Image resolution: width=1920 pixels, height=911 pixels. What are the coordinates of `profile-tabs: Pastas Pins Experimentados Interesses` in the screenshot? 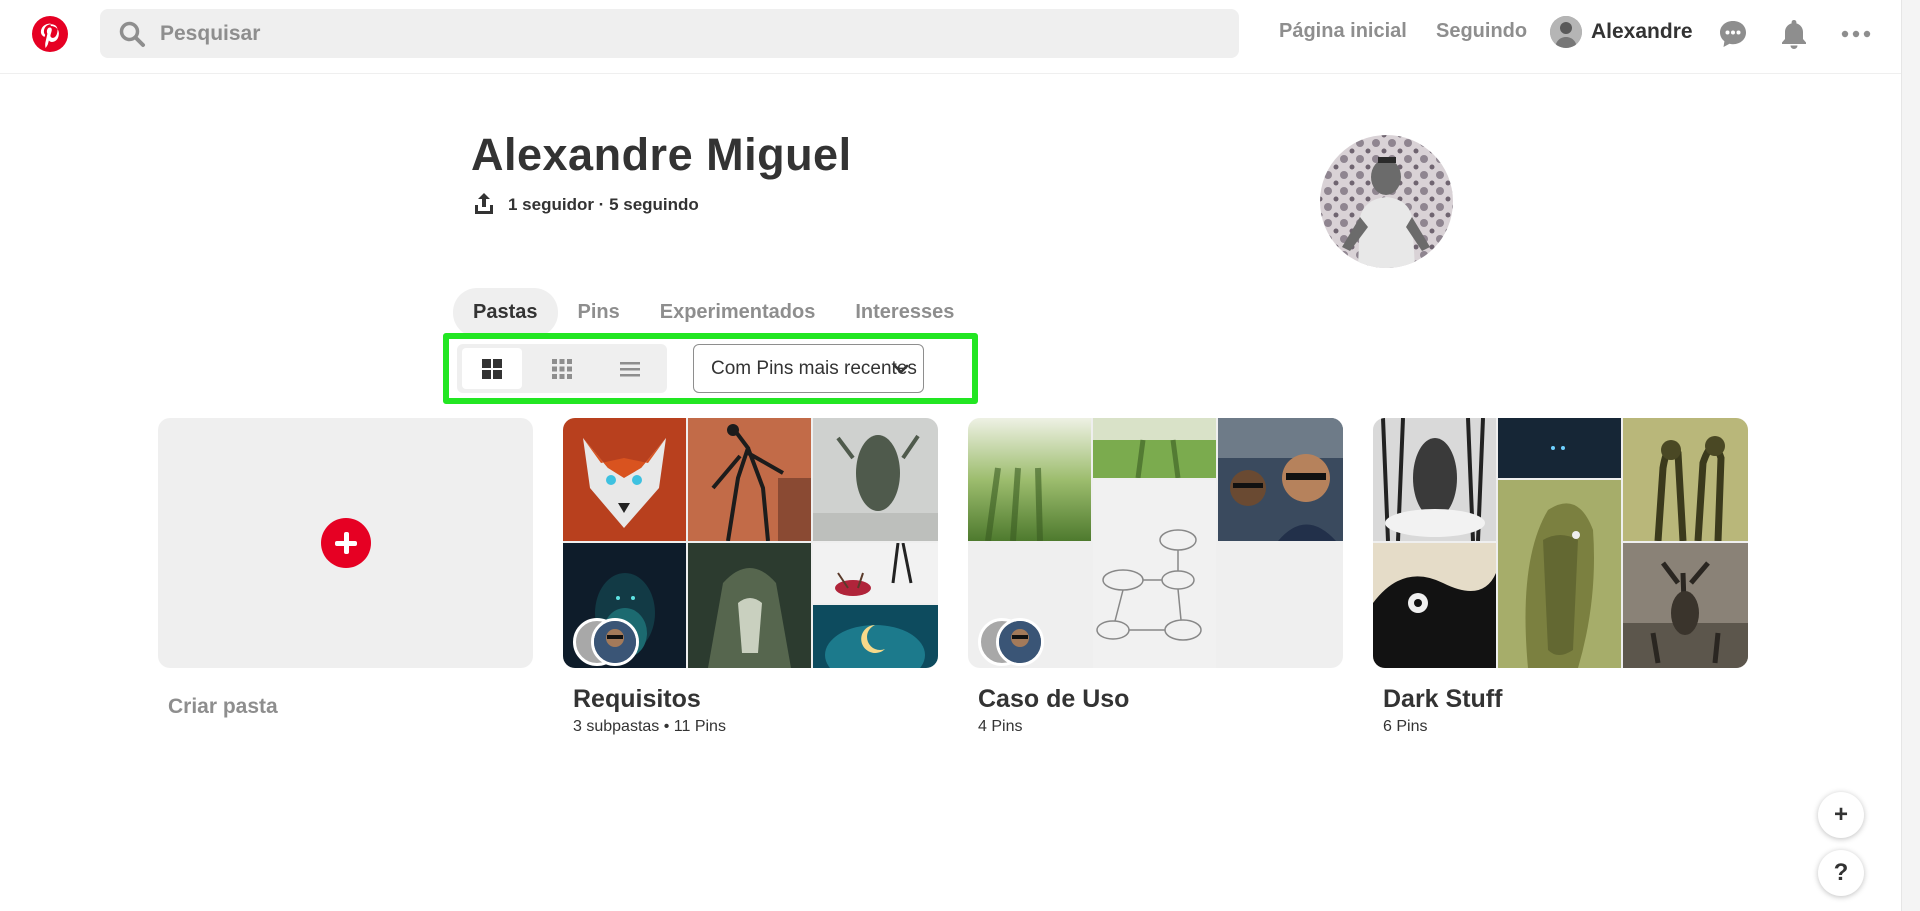 It's located at (713, 312).